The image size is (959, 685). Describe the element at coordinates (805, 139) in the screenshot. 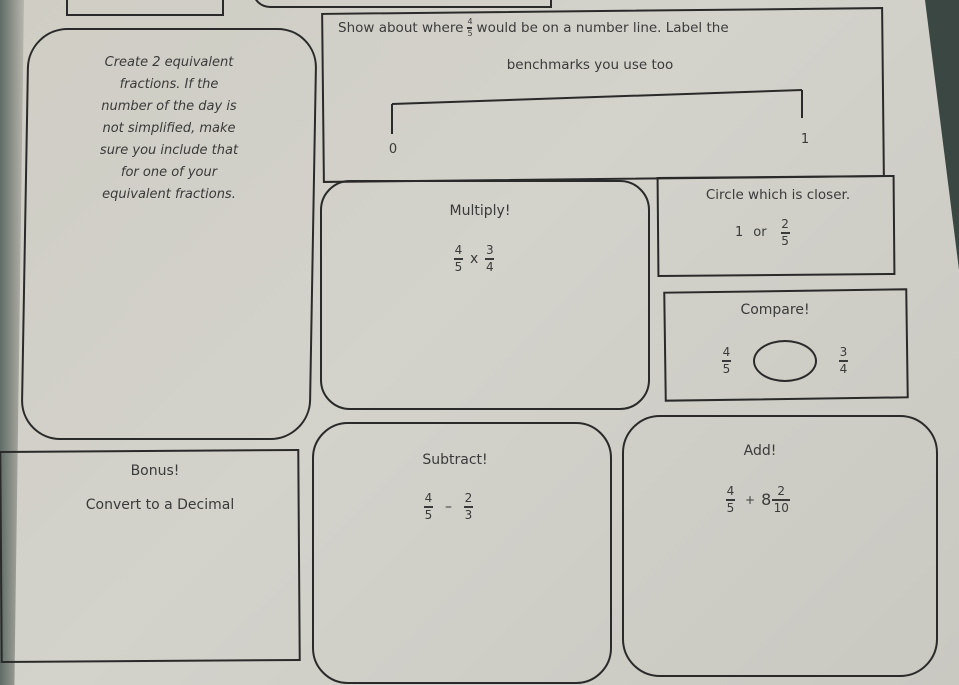

I see `number-line-label-one: 1` at that location.